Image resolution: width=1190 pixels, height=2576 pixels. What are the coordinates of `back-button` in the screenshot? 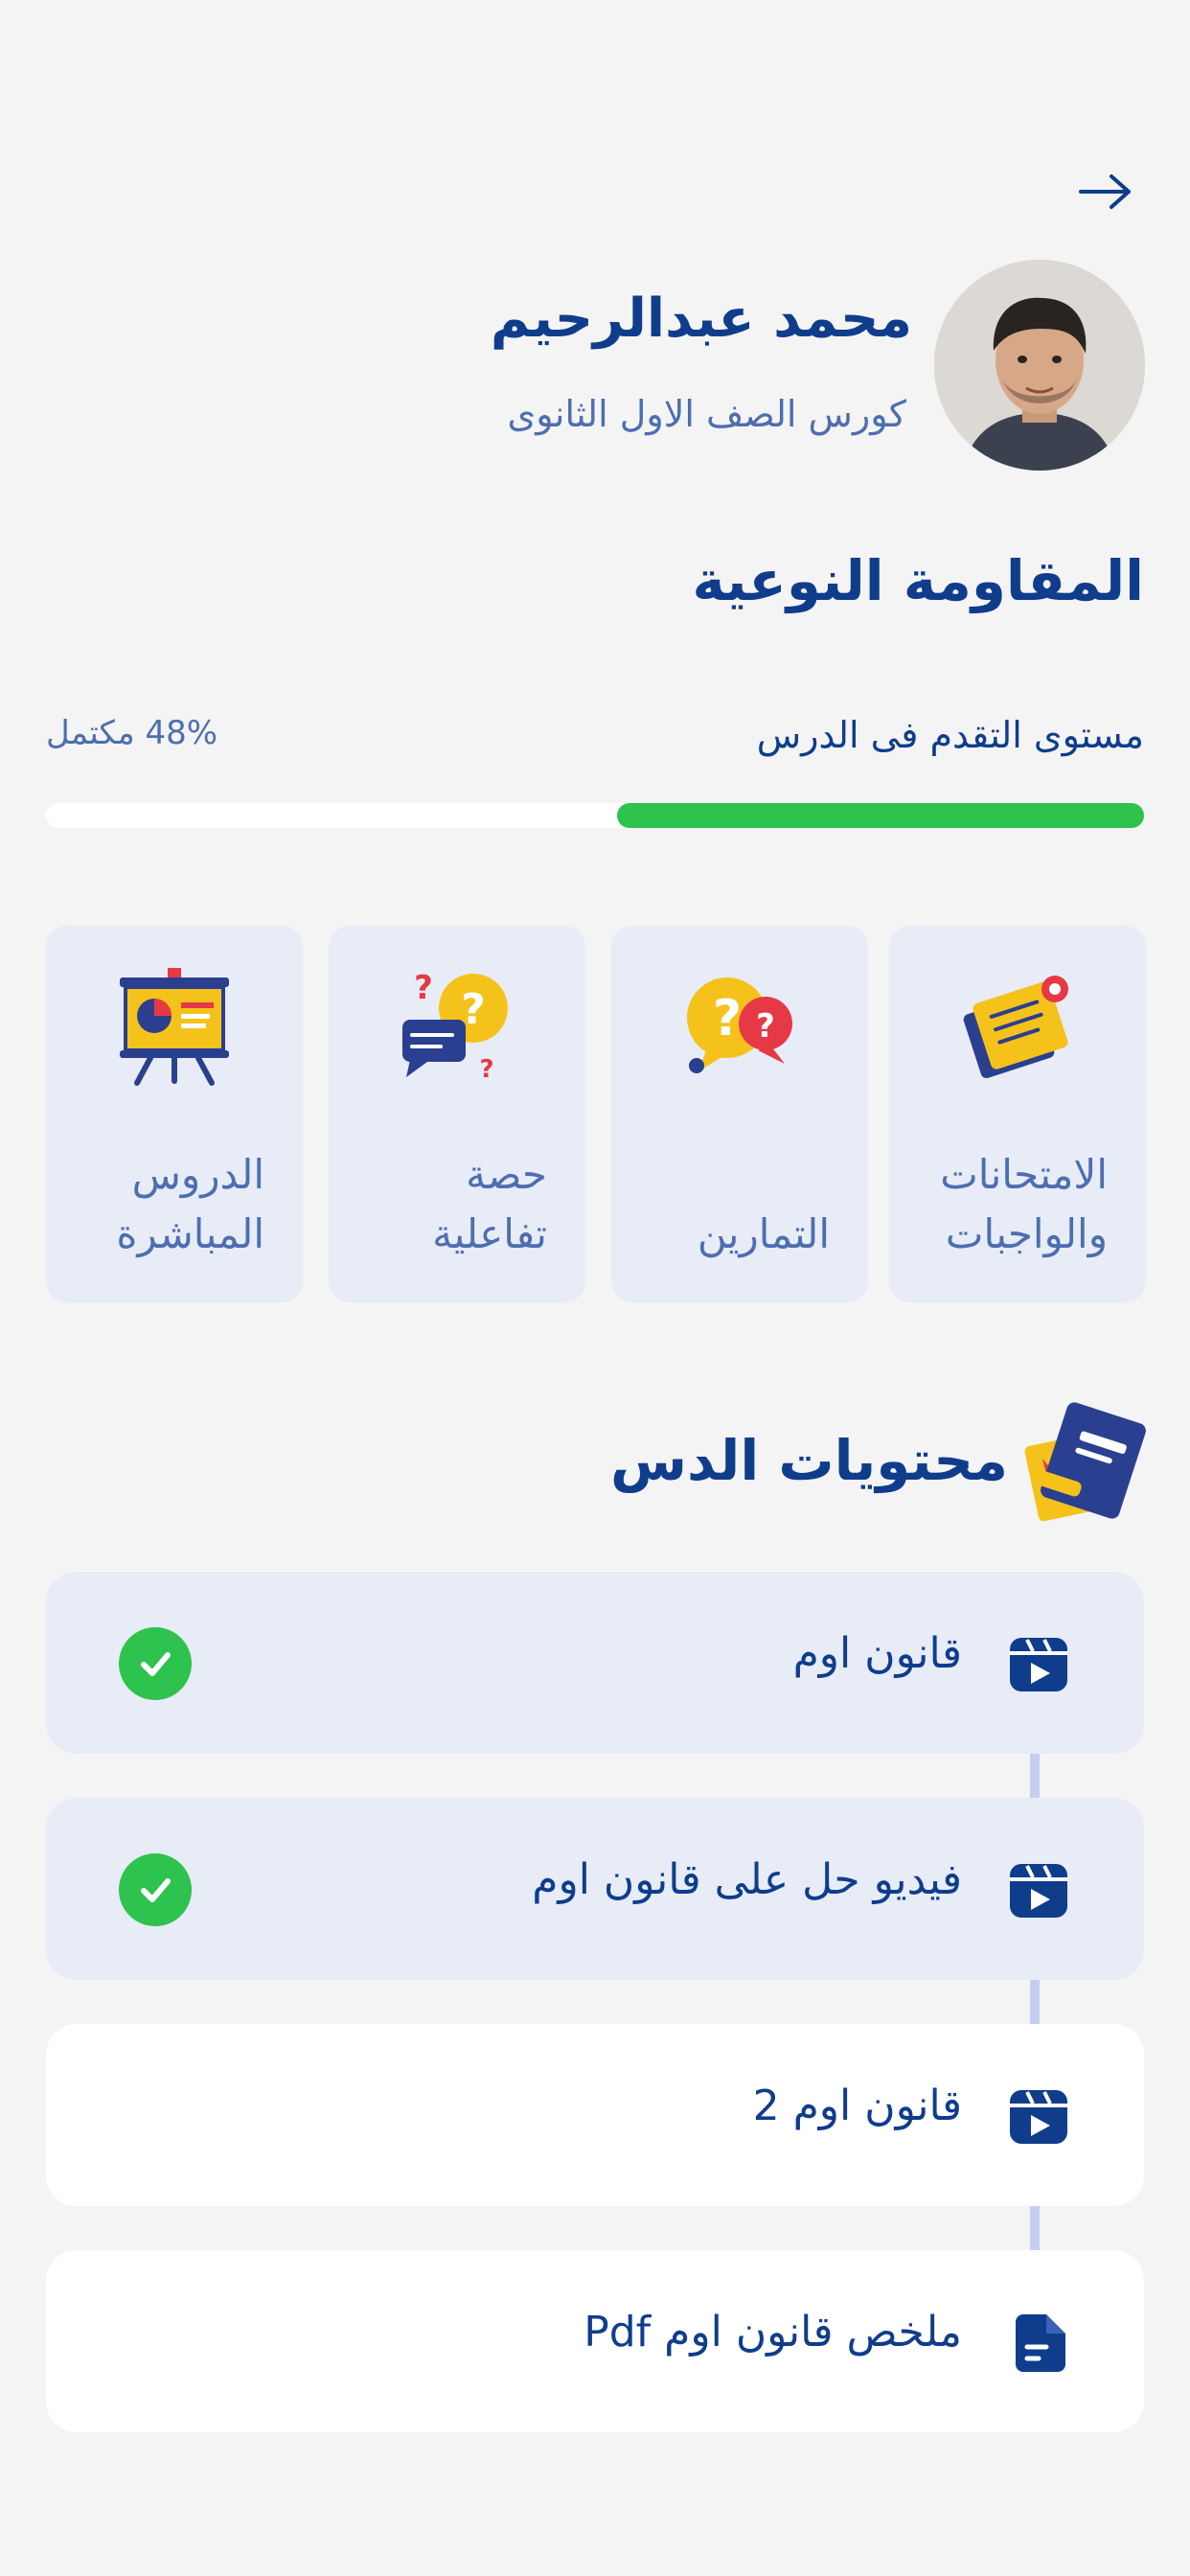 It's located at (1105, 191).